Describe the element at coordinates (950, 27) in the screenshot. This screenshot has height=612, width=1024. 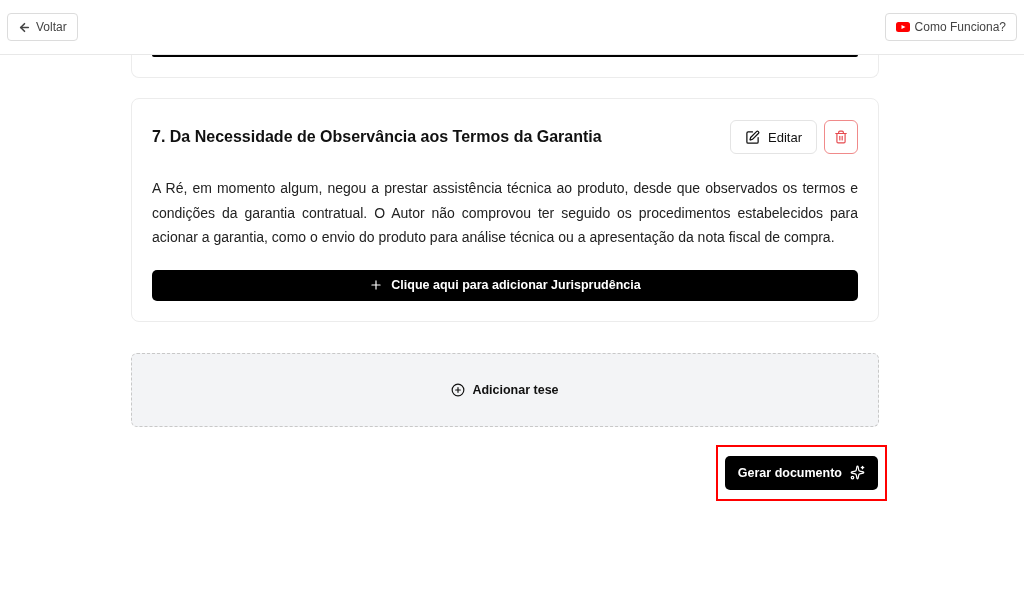
I see `help-button: Como Funciona?` at that location.